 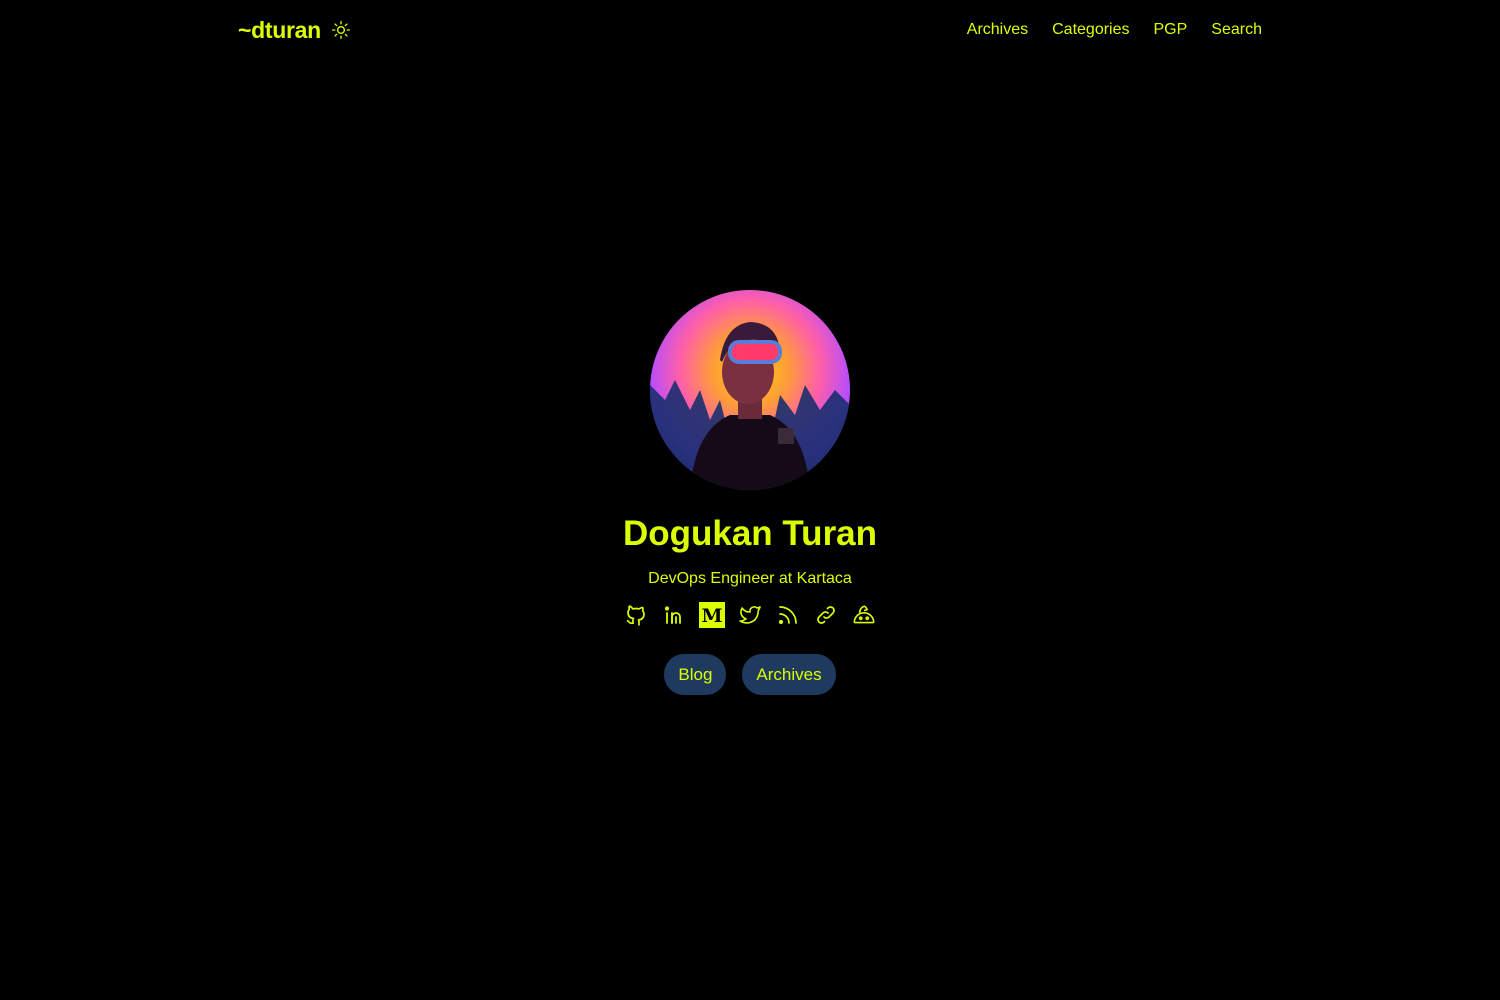 I want to click on linkedin-icon, so click(x=674, y=615).